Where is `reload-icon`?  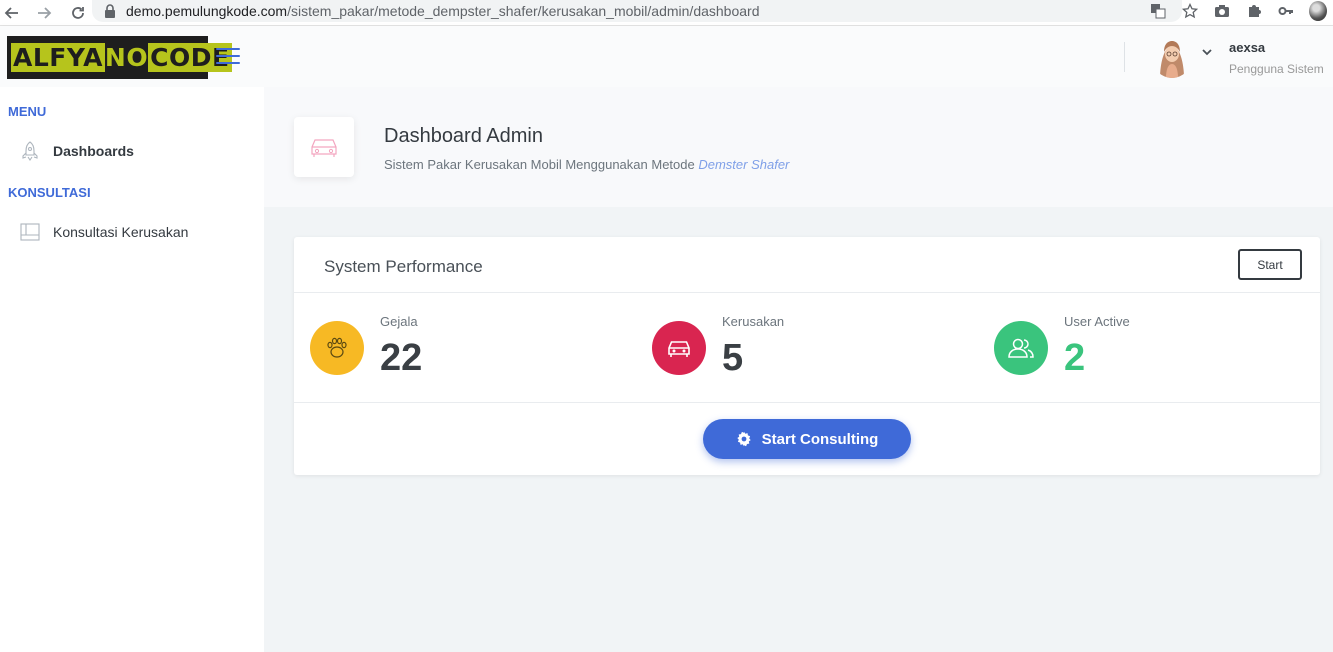
reload-icon is located at coordinates (78, 13).